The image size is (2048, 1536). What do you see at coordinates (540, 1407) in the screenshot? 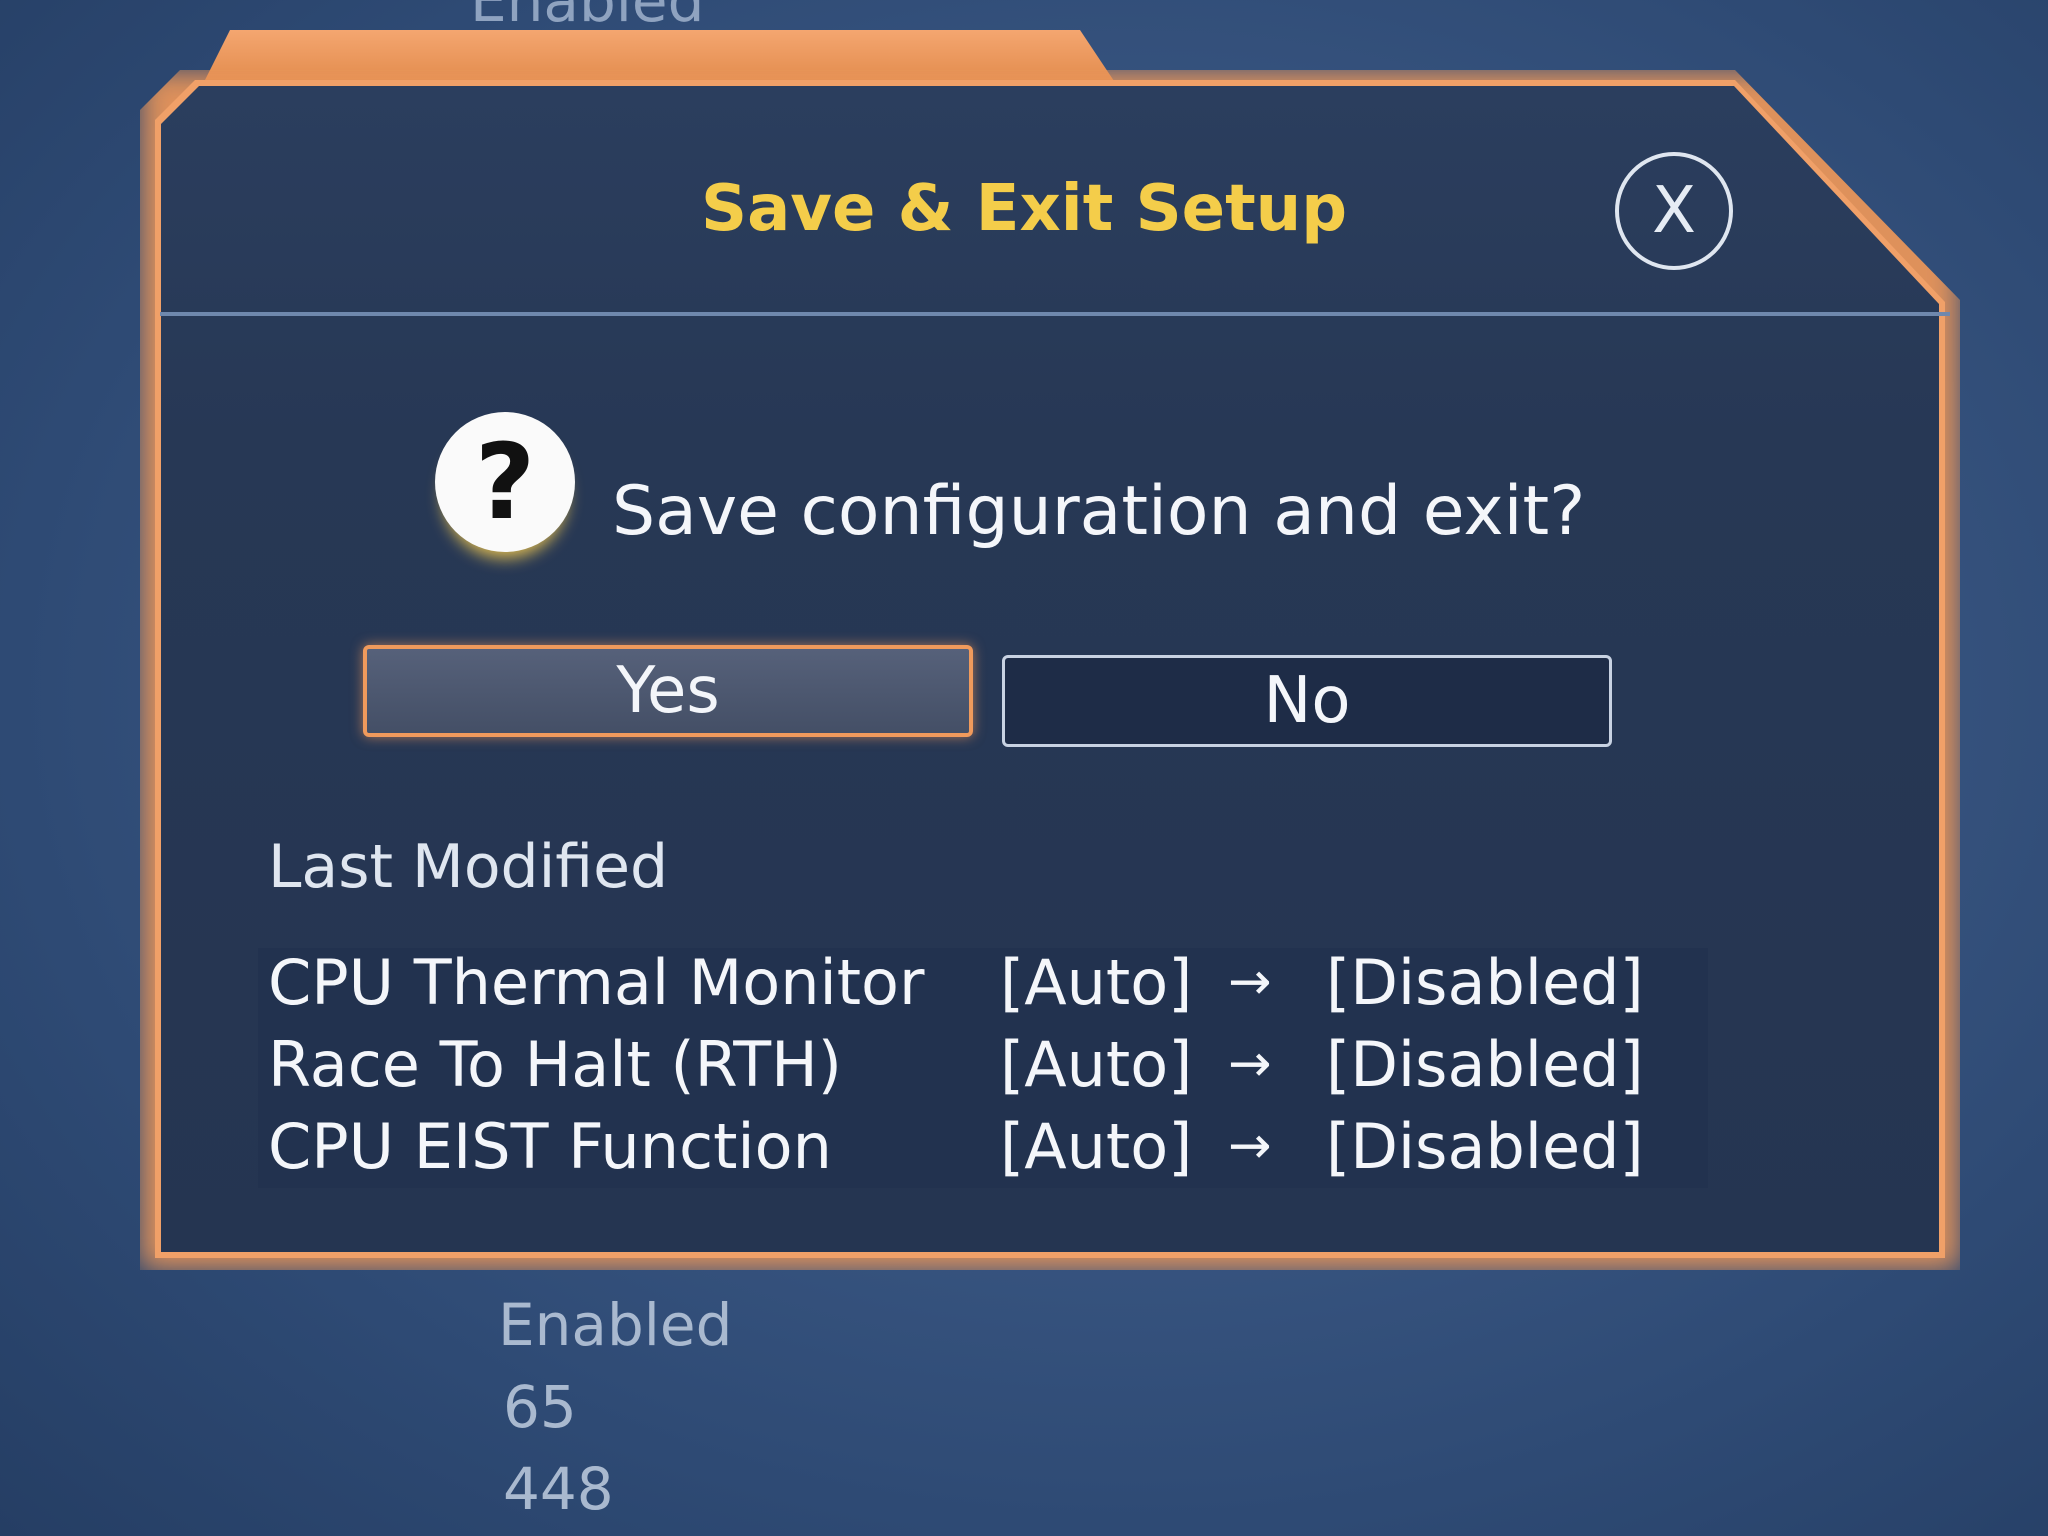
I see `background-value: 65` at bounding box center [540, 1407].